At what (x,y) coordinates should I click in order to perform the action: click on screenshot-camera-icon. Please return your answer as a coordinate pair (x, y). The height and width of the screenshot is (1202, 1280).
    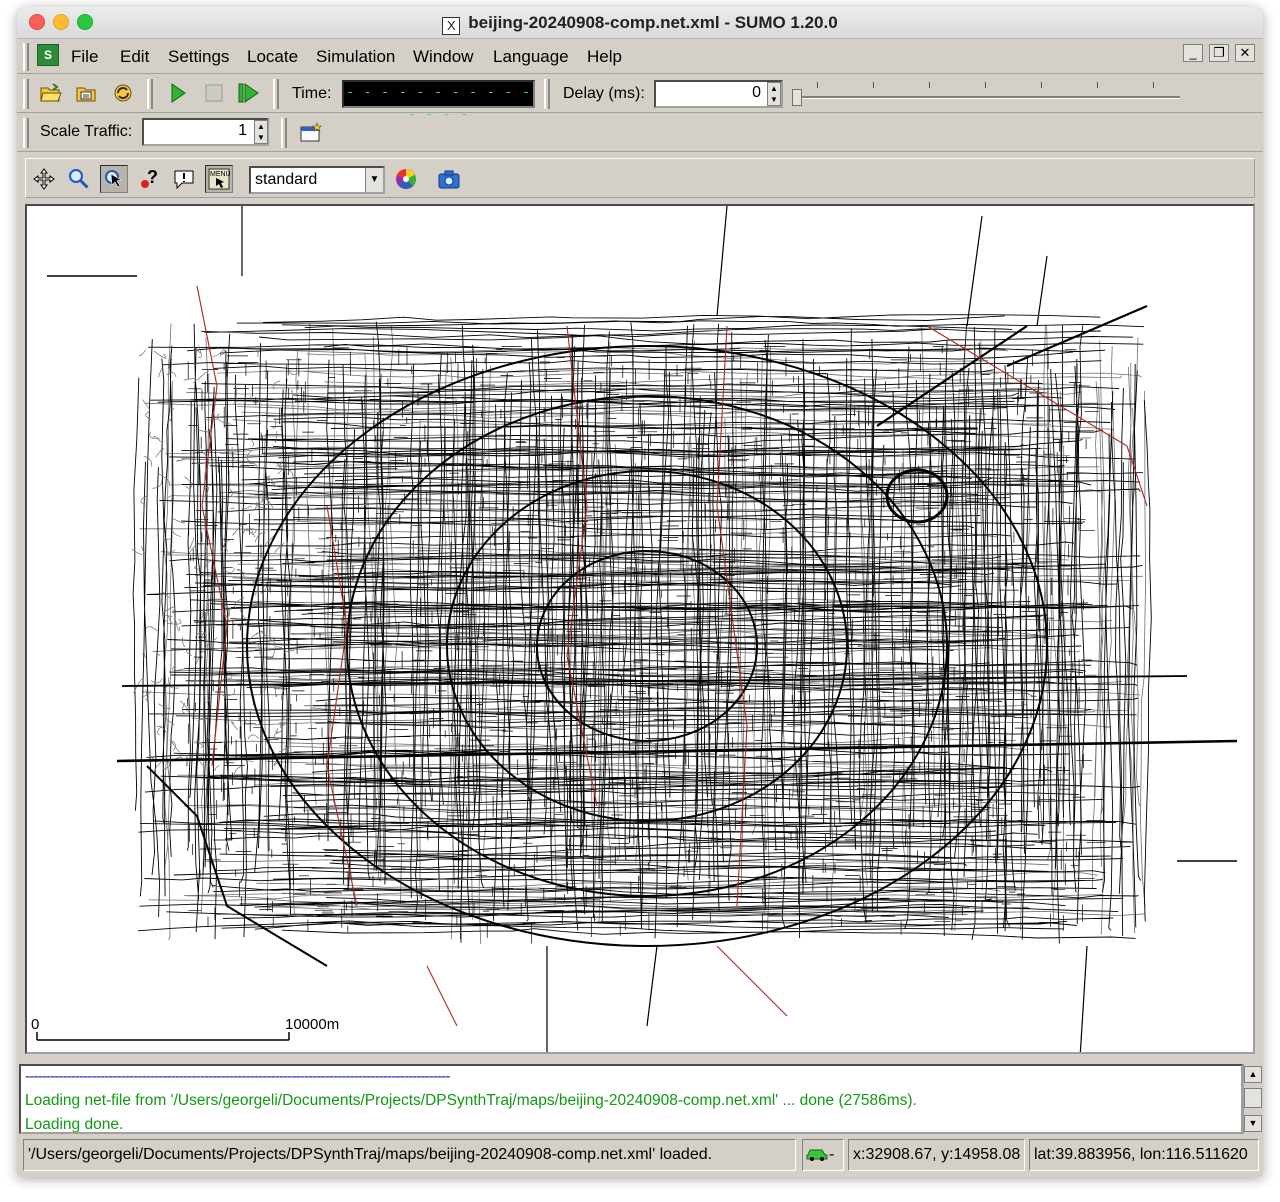
    Looking at the image, I should click on (449, 179).